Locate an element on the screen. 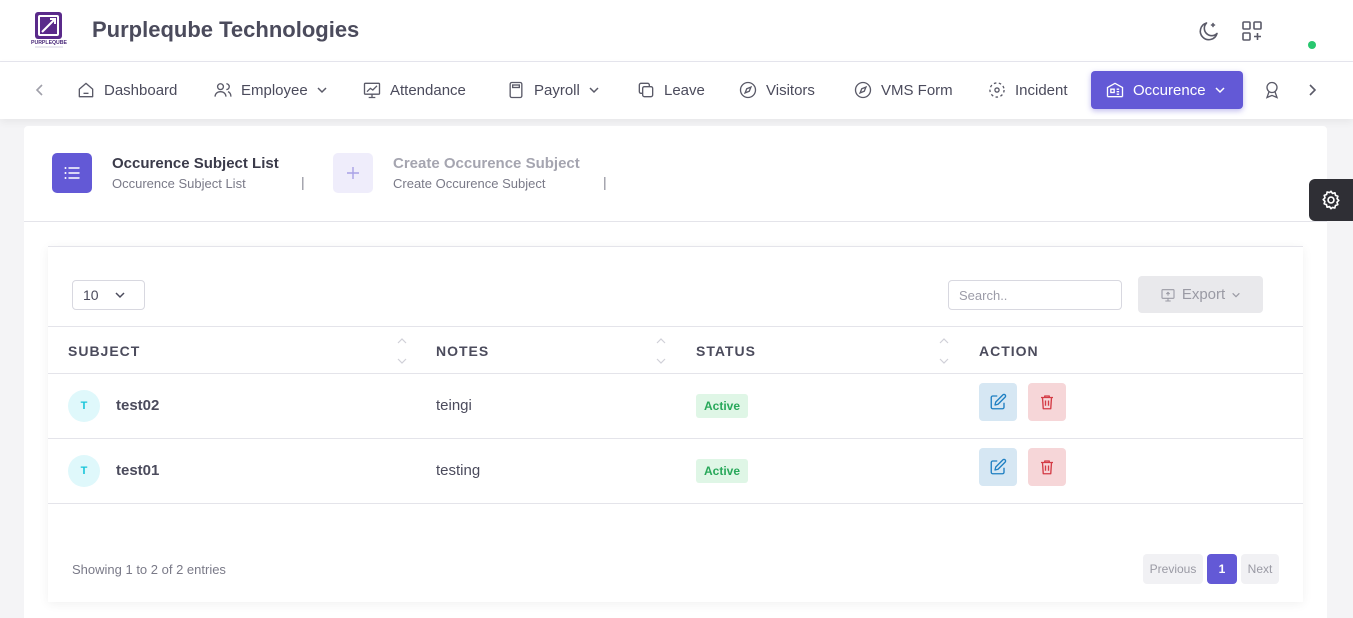 The width and height of the screenshot is (1353, 618). pagination-page-1: 1 is located at coordinates (1222, 569).